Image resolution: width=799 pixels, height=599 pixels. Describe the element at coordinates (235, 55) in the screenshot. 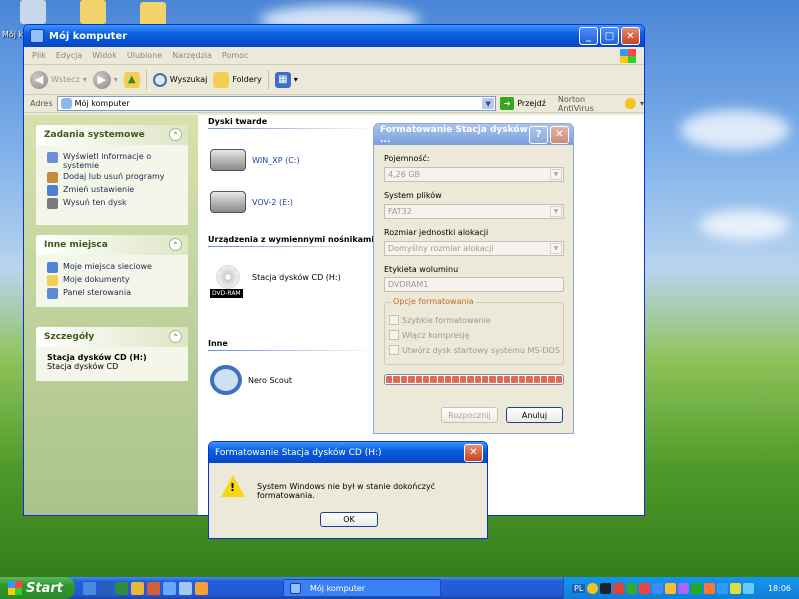

I see `menu-help: Pomoc` at that location.